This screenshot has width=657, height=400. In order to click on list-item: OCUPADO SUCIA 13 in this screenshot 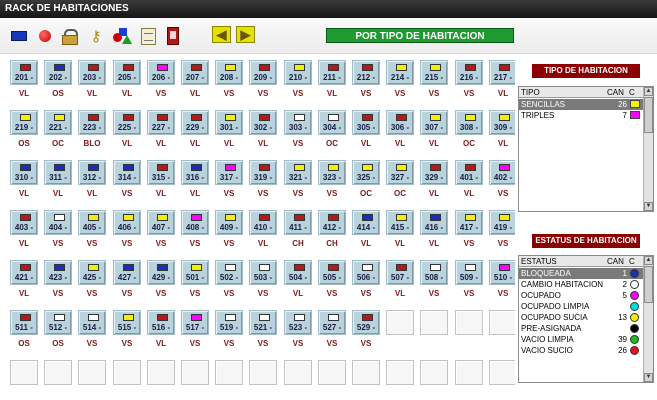, I will do `click(581, 317)`.